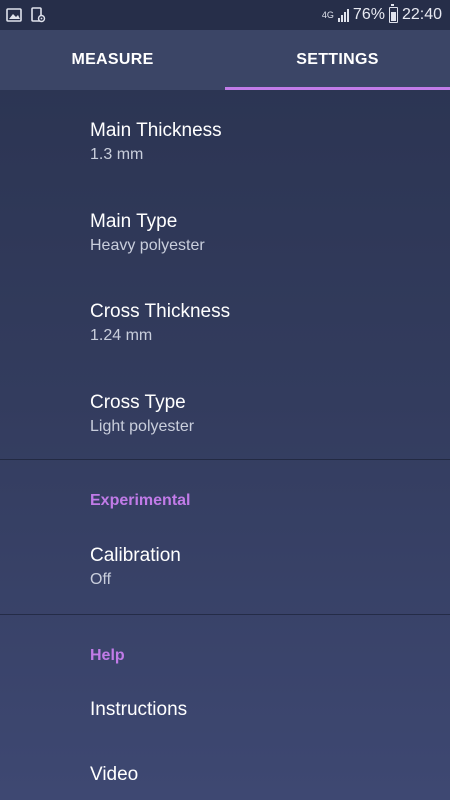 The image size is (450, 800). I want to click on cross-type-setting: Cross Type Light polyester, so click(225, 410).